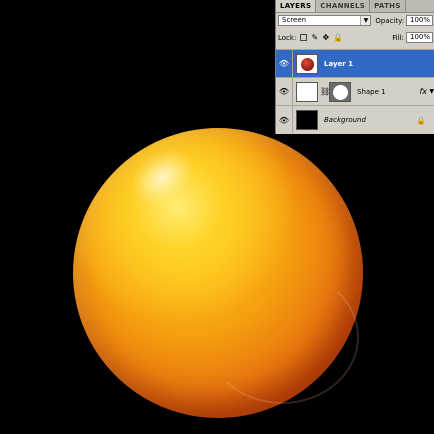 Image resolution: width=434 pixels, height=434 pixels. I want to click on sphere-reflection, so click(282, 337).